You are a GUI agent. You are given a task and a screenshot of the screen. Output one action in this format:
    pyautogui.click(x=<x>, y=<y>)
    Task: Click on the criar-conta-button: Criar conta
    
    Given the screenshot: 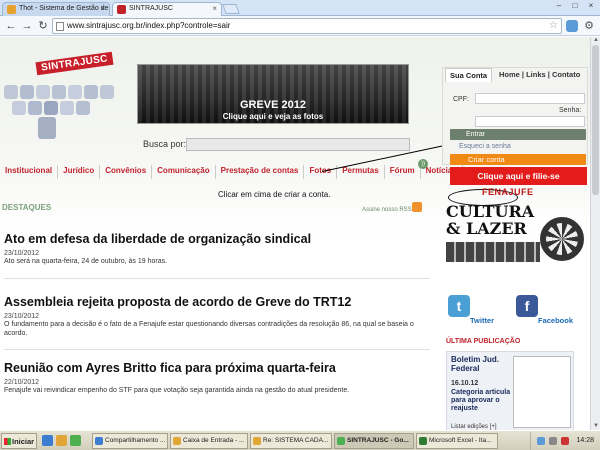 What is the action you would take?
    pyautogui.click(x=518, y=159)
    